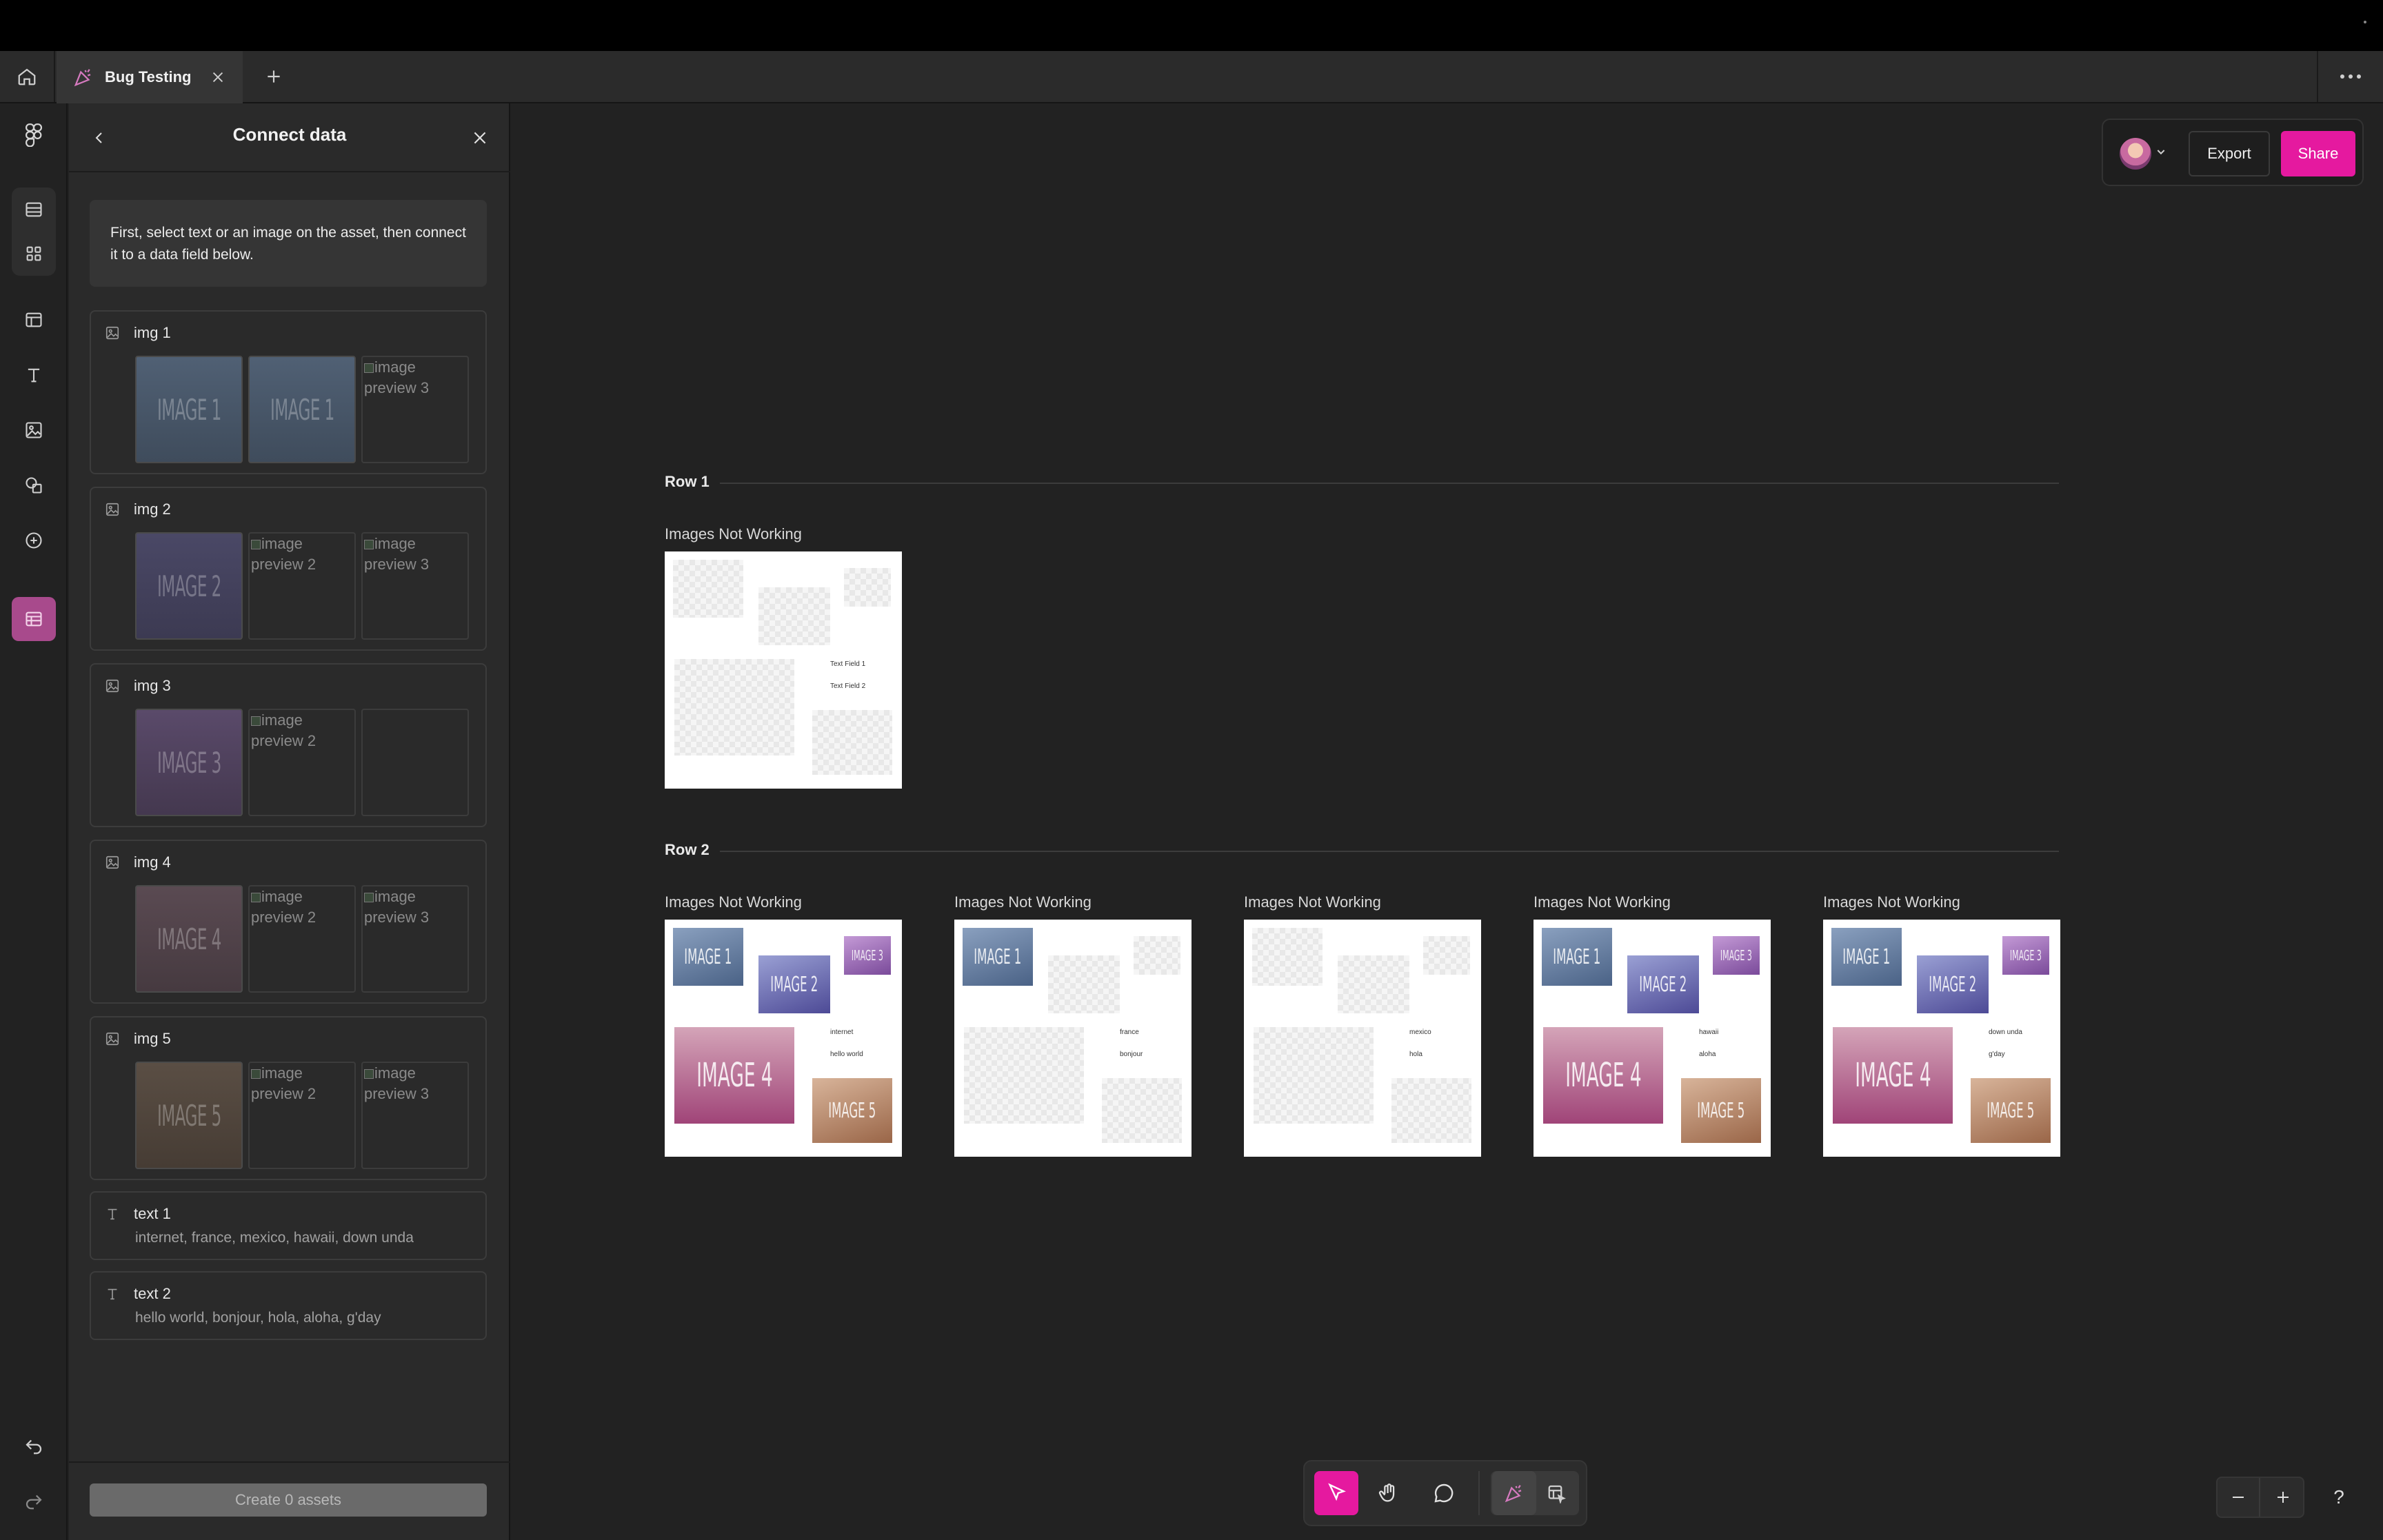 This screenshot has width=2383, height=1540. What do you see at coordinates (1708, 1033) in the screenshot?
I see `asset-text-field-1: hawaii` at bounding box center [1708, 1033].